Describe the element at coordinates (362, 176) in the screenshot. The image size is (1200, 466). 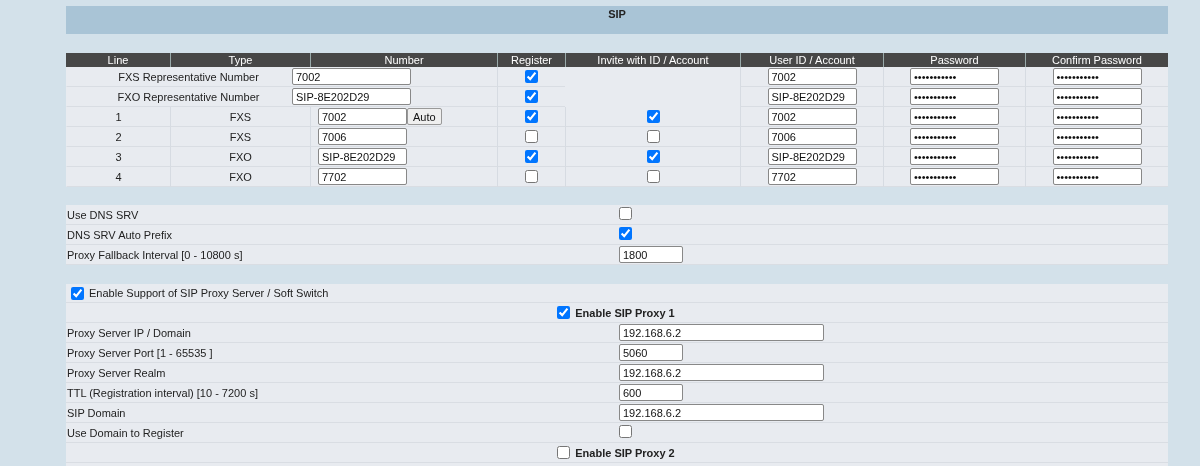
I see `number-field: 7702` at that location.